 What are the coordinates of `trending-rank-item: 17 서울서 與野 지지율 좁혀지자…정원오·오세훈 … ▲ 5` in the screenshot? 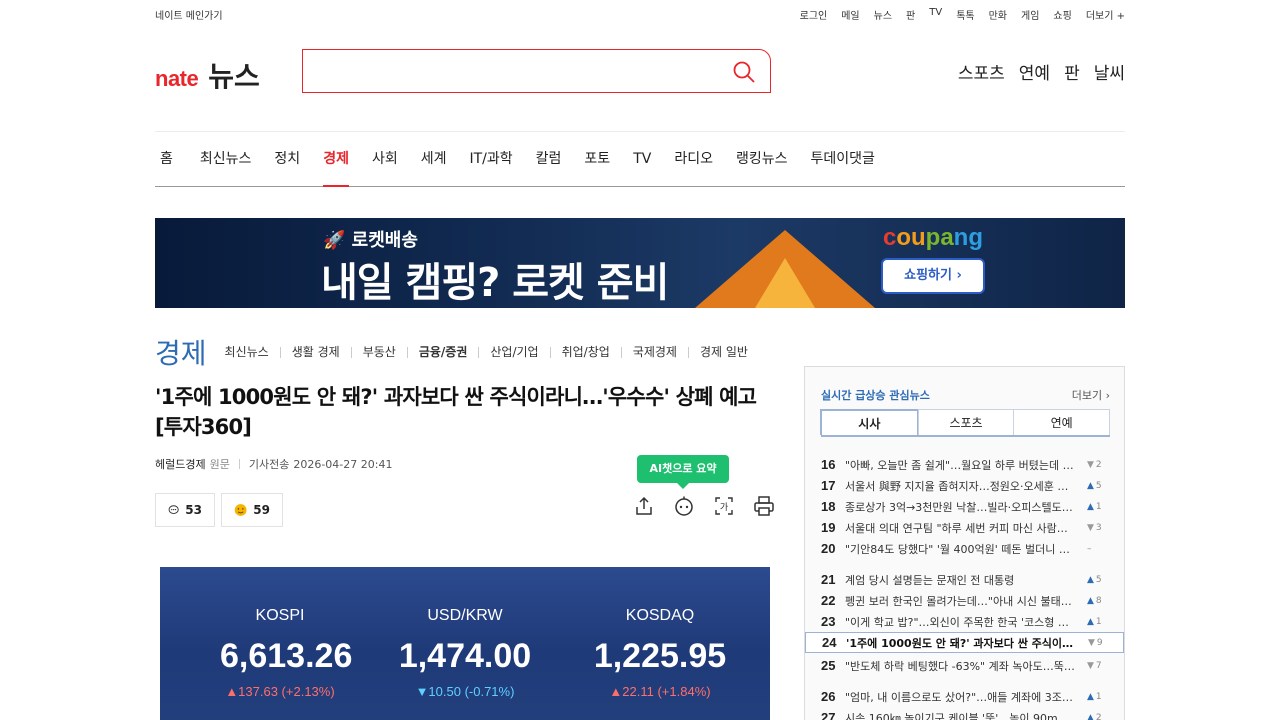 It's located at (964, 485).